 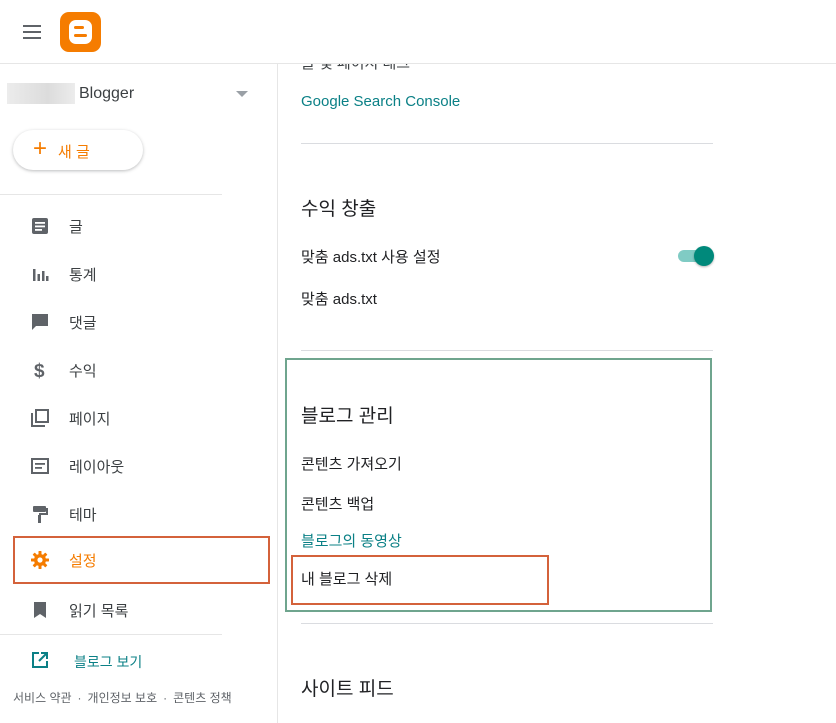 What do you see at coordinates (141, 226) in the screenshot?
I see `sidebar-item-posts: 글` at bounding box center [141, 226].